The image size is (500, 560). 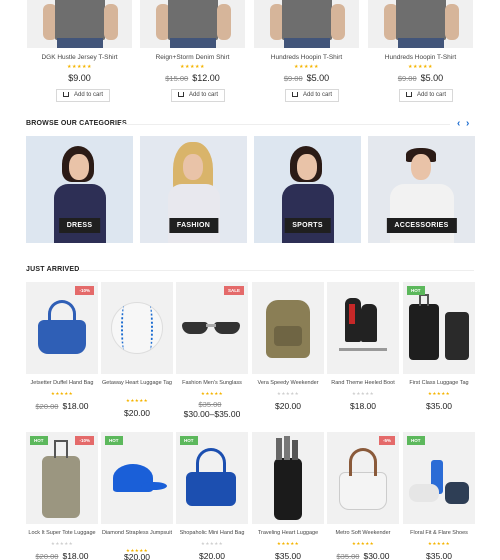 What do you see at coordinates (307, 189) in the screenshot?
I see `category-card-sports: SPORTS` at bounding box center [307, 189].